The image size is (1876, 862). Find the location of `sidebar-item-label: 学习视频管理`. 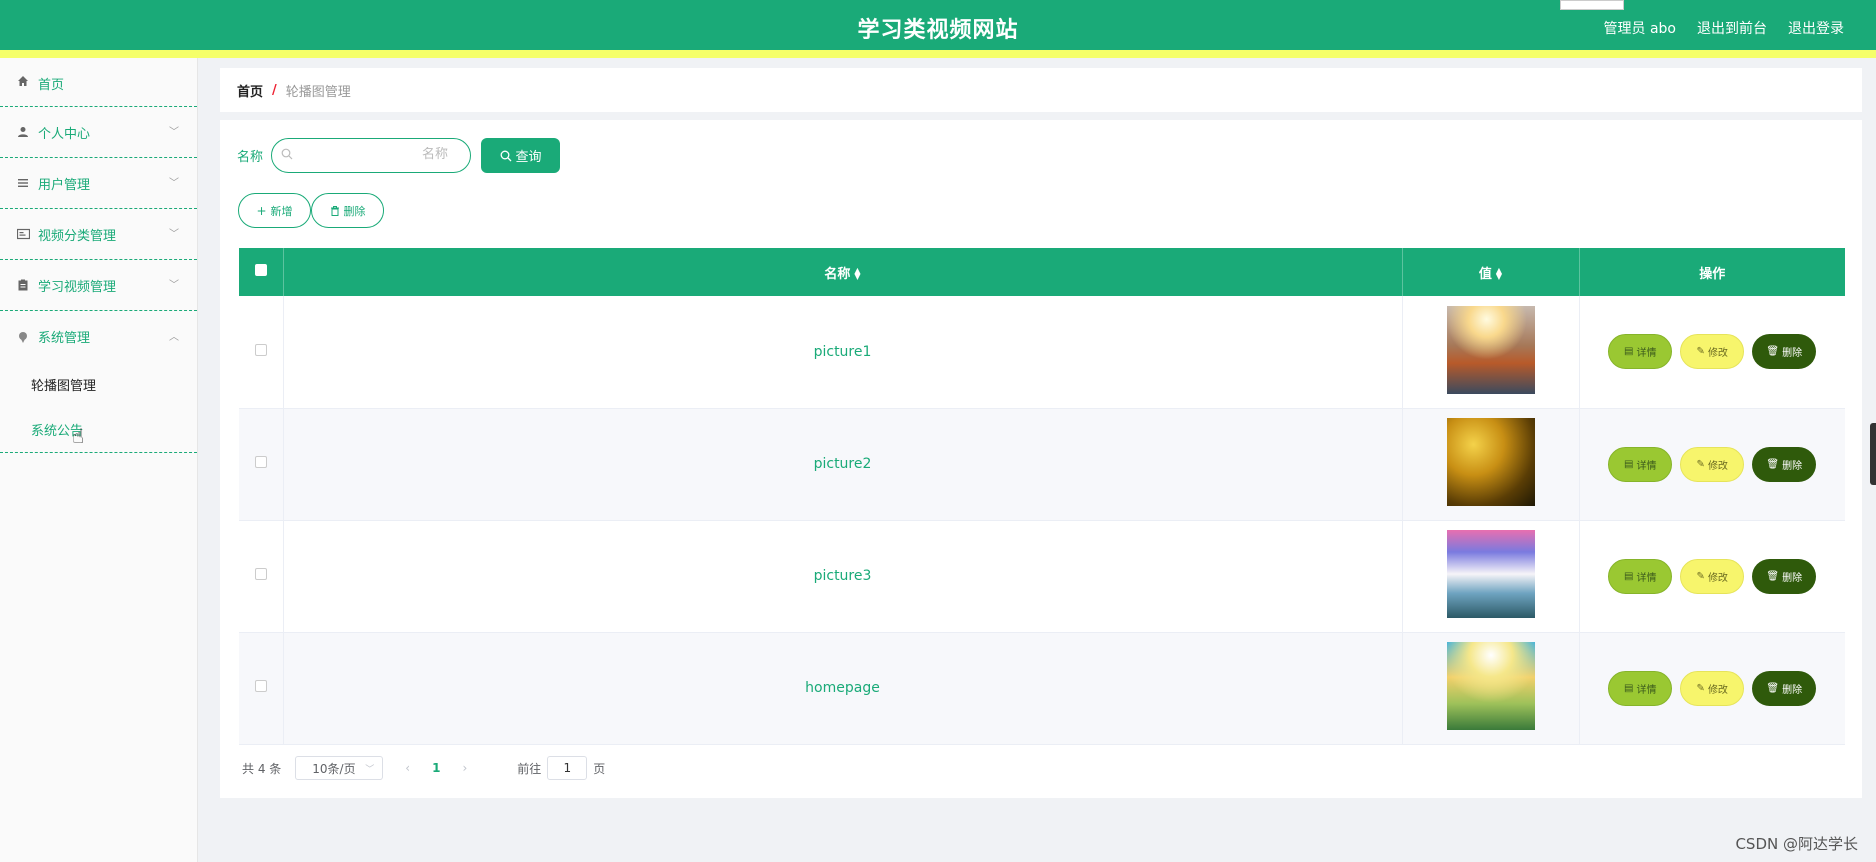

sidebar-item-label: 学习视频管理 is located at coordinates (77, 287).